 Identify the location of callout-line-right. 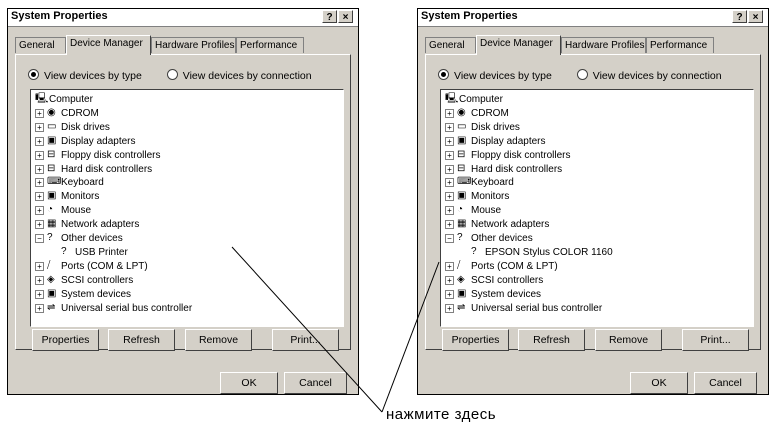
(410, 337).